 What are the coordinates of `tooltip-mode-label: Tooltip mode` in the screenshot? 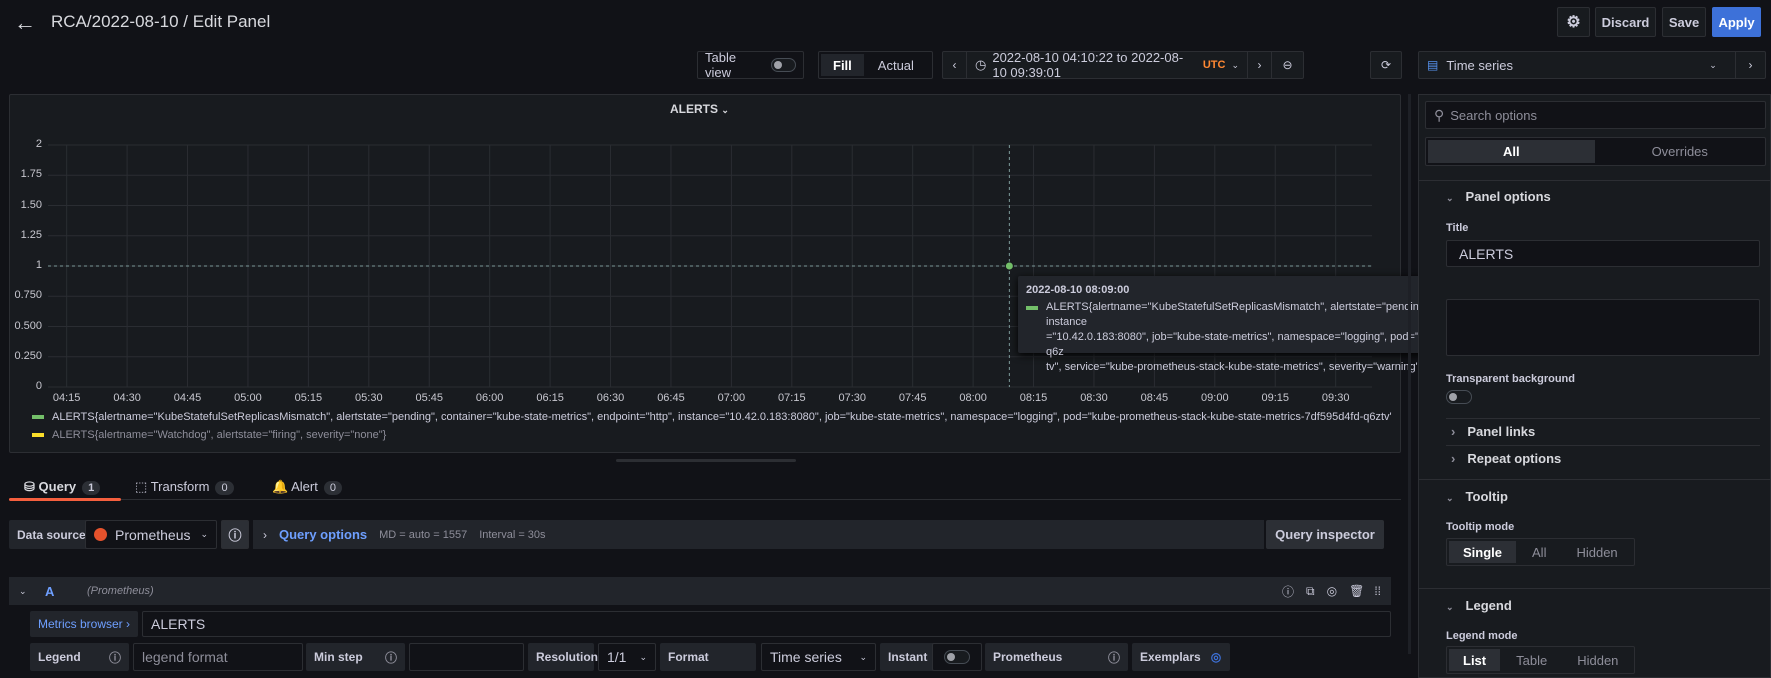 It's located at (1480, 527).